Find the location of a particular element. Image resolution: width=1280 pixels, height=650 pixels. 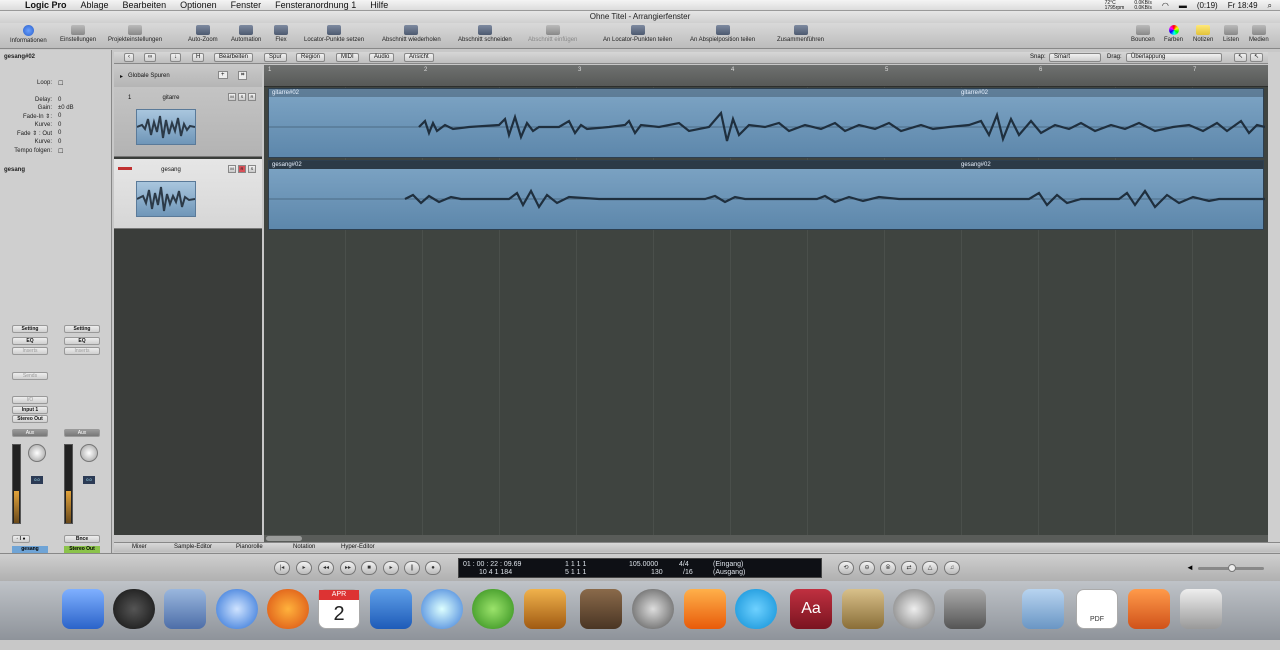

pencil-tool-icon: ↖ is located at coordinates (1257, 57).